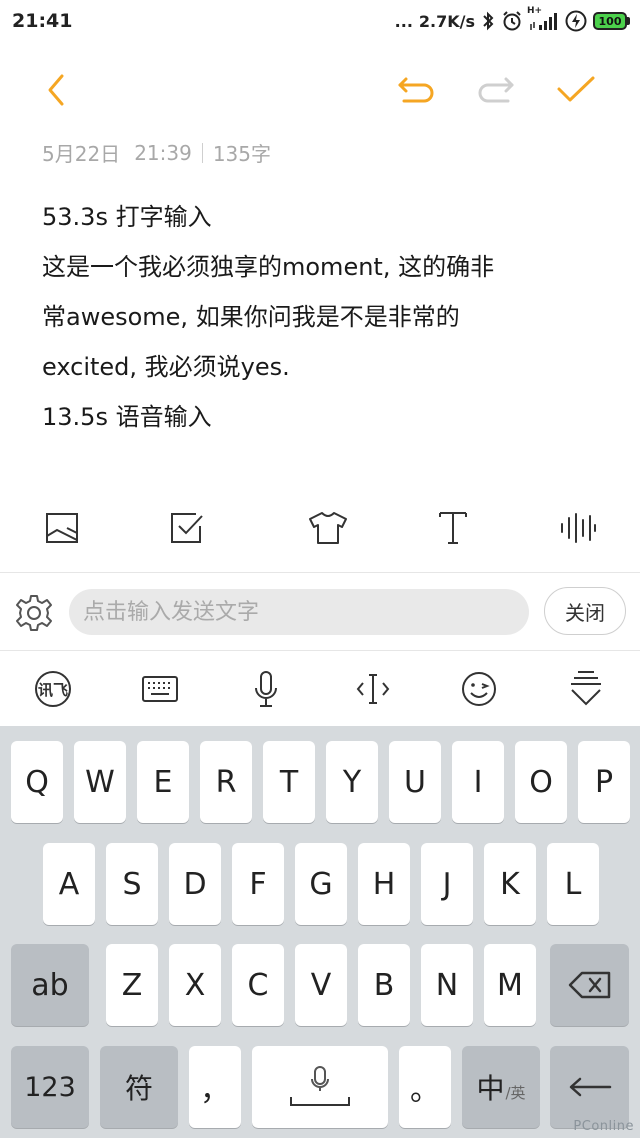 The height and width of the screenshot is (1138, 640). I want to click on undo-icon, so click(416, 90).